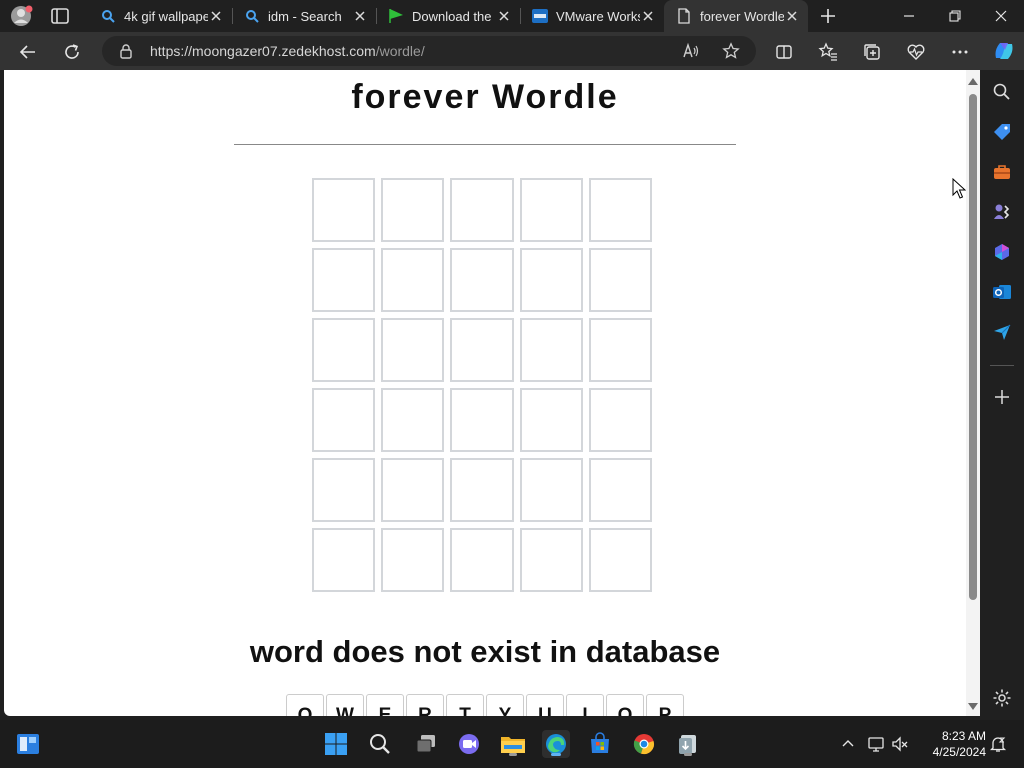 The height and width of the screenshot is (768, 1024). Describe the element at coordinates (28, 744) in the screenshot. I see `widgets-icon` at that location.